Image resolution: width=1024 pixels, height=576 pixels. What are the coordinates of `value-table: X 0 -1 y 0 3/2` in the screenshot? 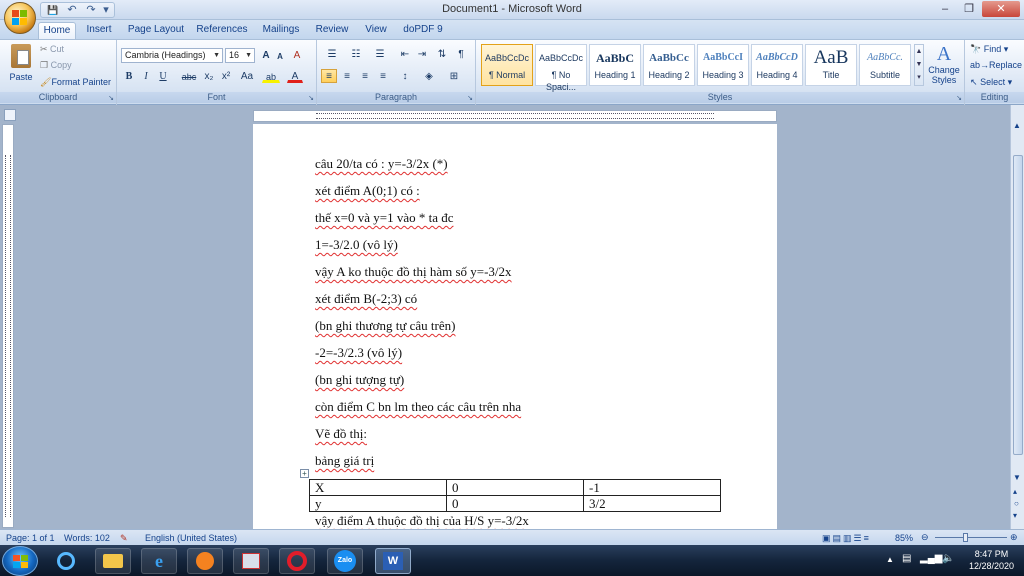 It's located at (515, 495).